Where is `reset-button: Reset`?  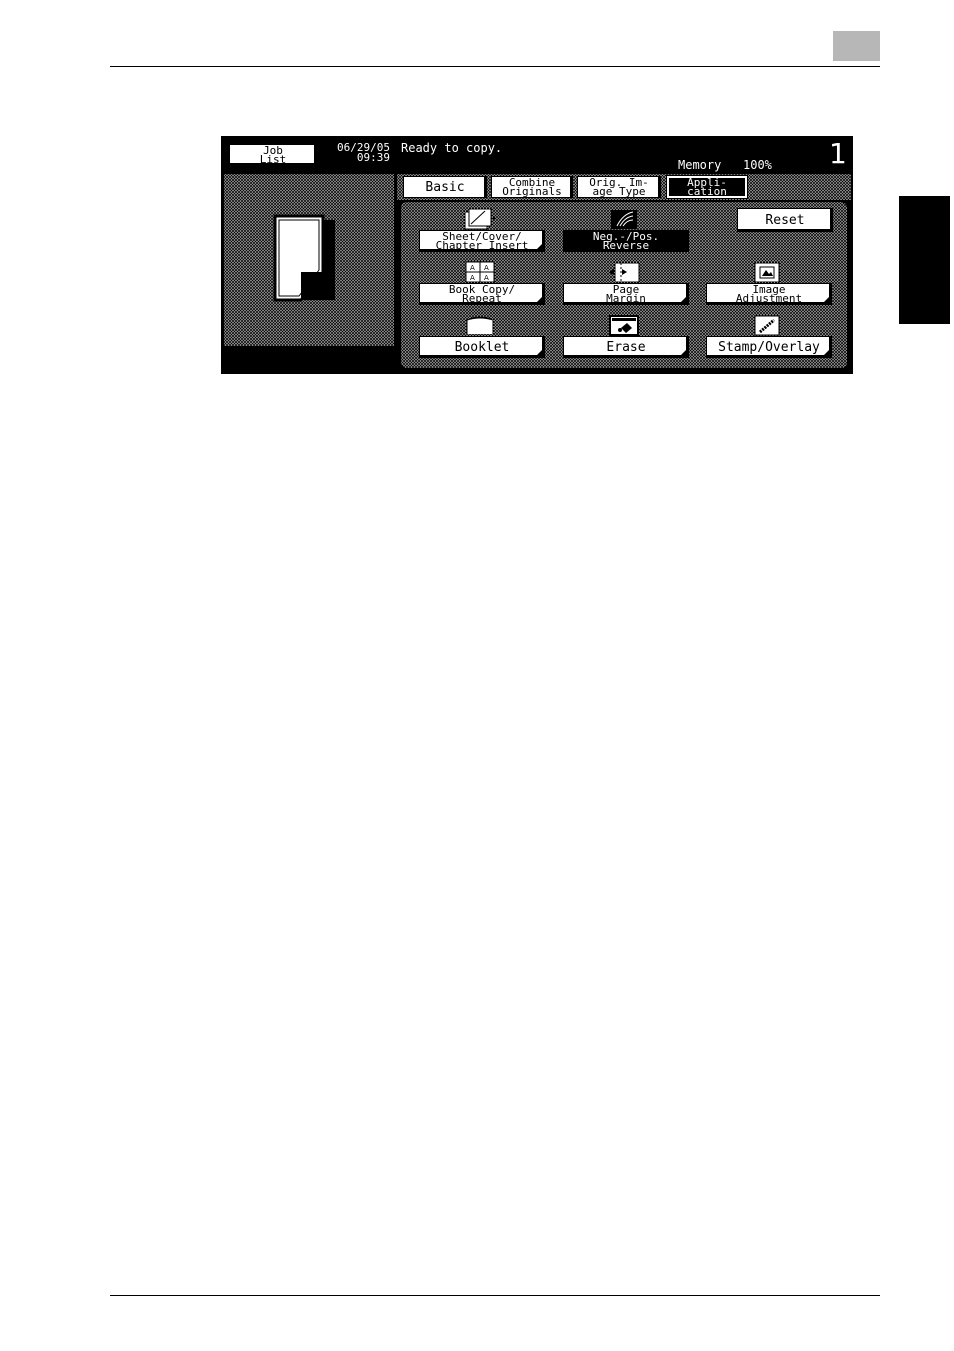
reset-button: Reset is located at coordinates (785, 220).